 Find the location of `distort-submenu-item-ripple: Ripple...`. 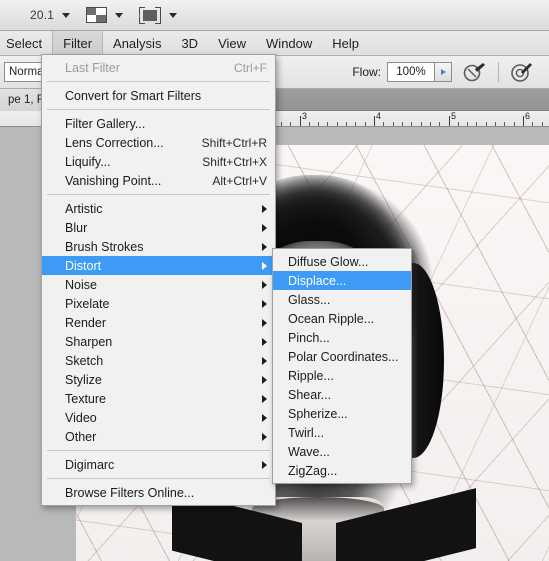

distort-submenu-item-ripple: Ripple... is located at coordinates (342, 375).